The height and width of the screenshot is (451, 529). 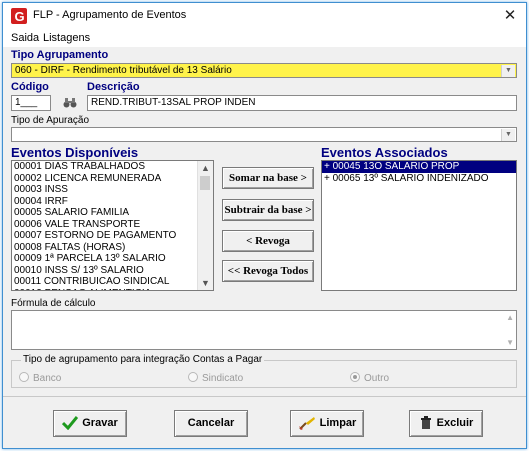 I want to click on gravar-label: Gravar, so click(x=100, y=423).